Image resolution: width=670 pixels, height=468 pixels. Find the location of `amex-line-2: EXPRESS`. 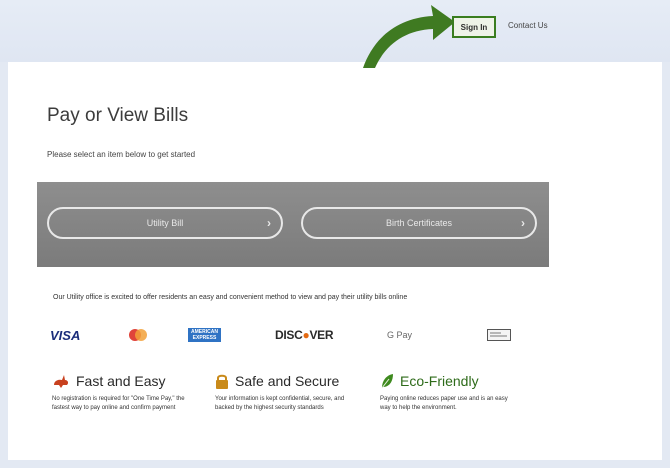

amex-line-2: EXPRESS is located at coordinates (204, 338).